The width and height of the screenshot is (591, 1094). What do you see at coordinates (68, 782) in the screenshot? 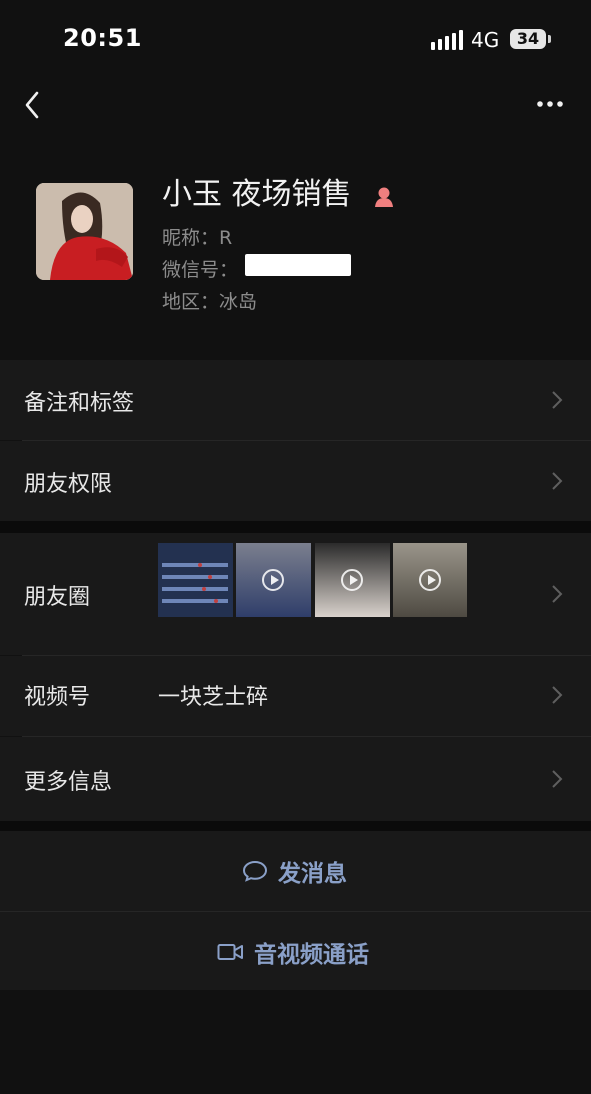
I see `more-info-label: 更多信息` at bounding box center [68, 782].